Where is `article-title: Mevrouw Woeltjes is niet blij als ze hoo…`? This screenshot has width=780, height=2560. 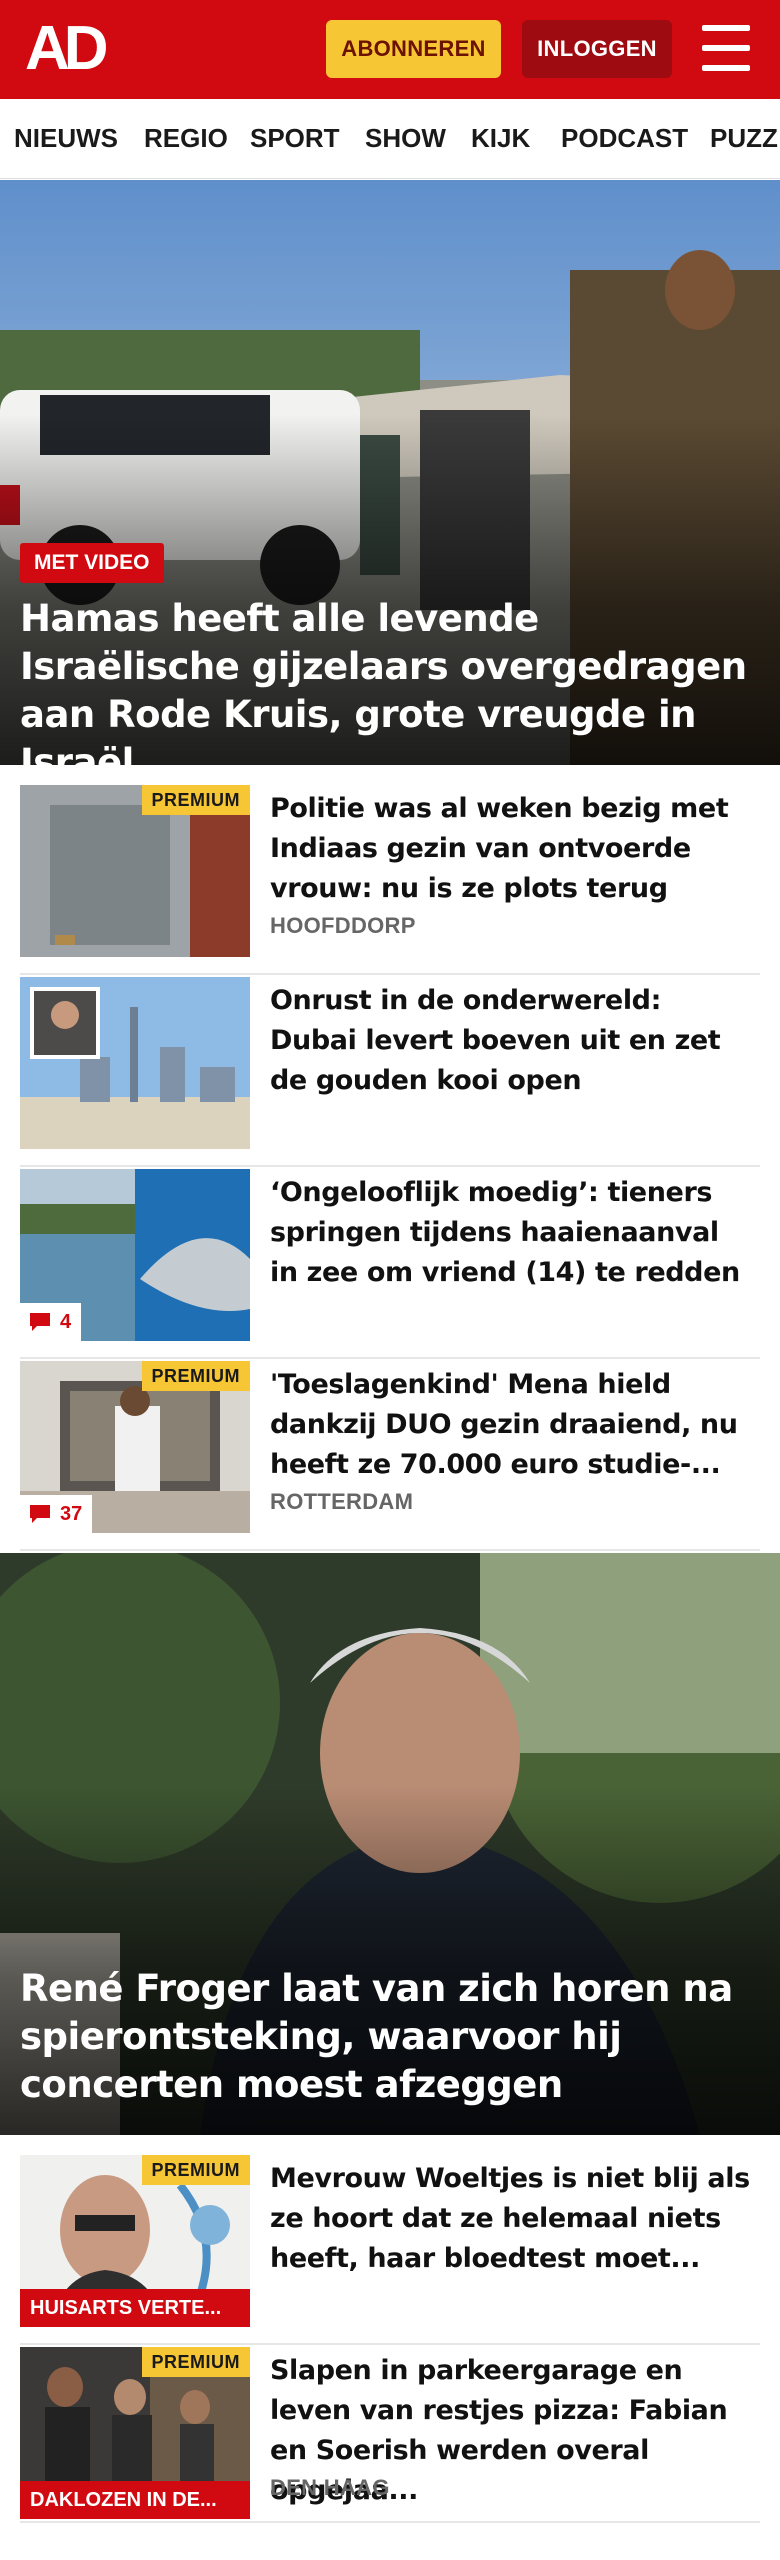
article-title: Mevrouw Woeltjes is niet blij als ze hoo… is located at coordinates (512, 2219).